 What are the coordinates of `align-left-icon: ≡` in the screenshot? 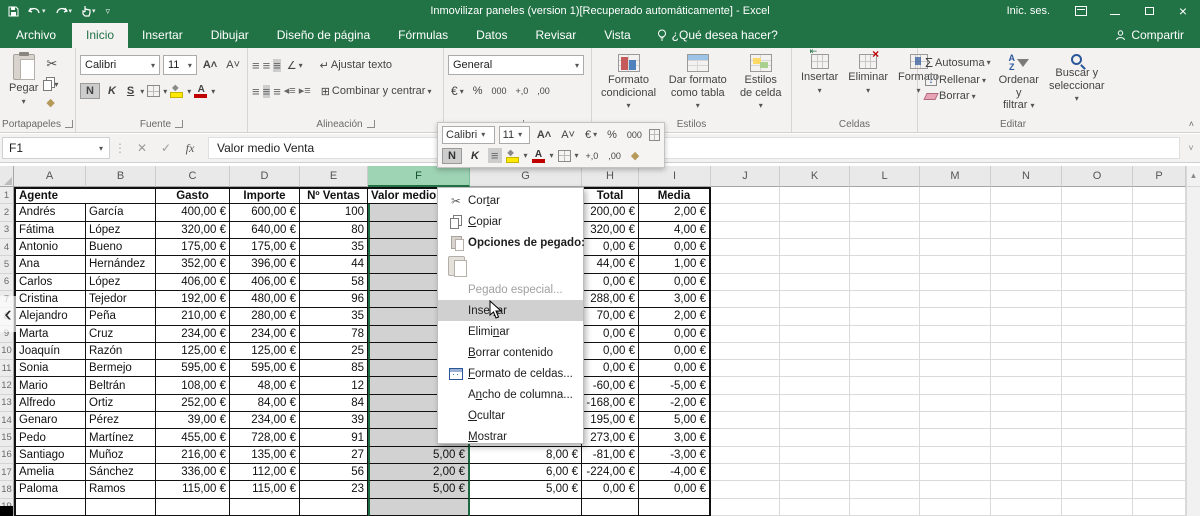 It's located at (256, 91).